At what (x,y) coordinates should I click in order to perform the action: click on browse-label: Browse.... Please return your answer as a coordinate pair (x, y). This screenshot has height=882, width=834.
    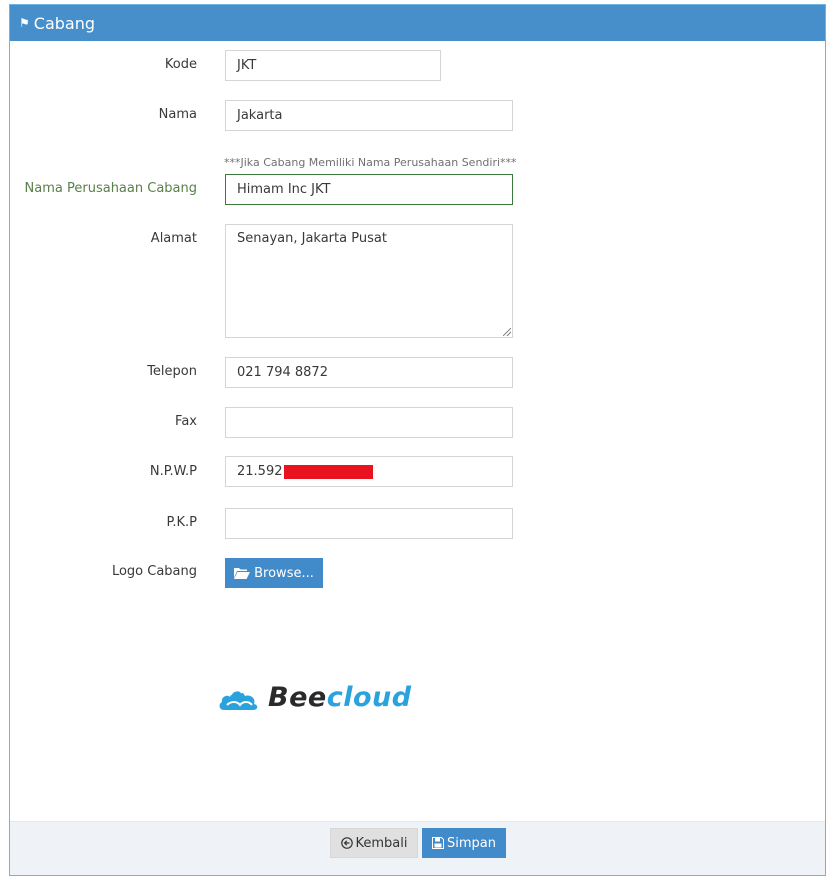
    Looking at the image, I should click on (284, 573).